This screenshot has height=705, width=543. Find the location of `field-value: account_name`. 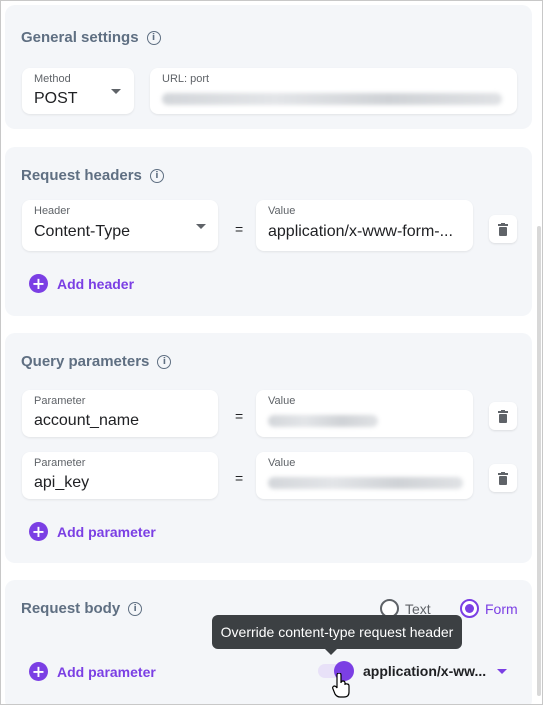

field-value: account_name is located at coordinates (86, 420).